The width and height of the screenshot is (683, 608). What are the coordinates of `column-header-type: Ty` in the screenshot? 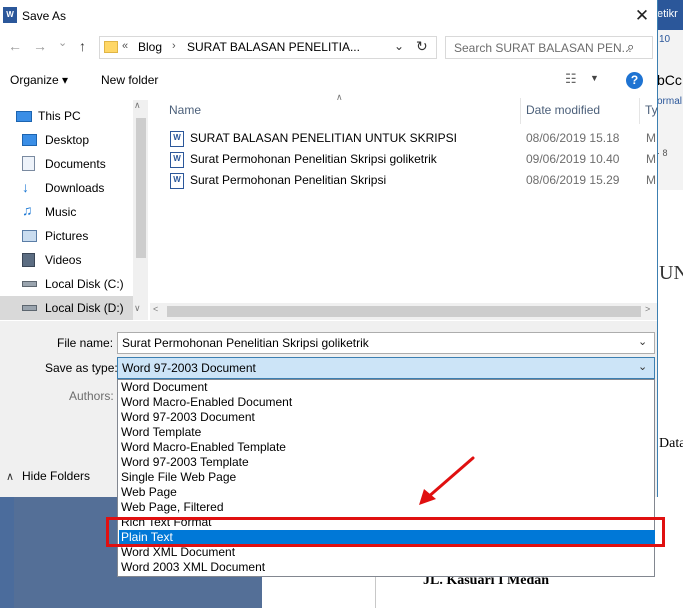 It's located at (651, 110).